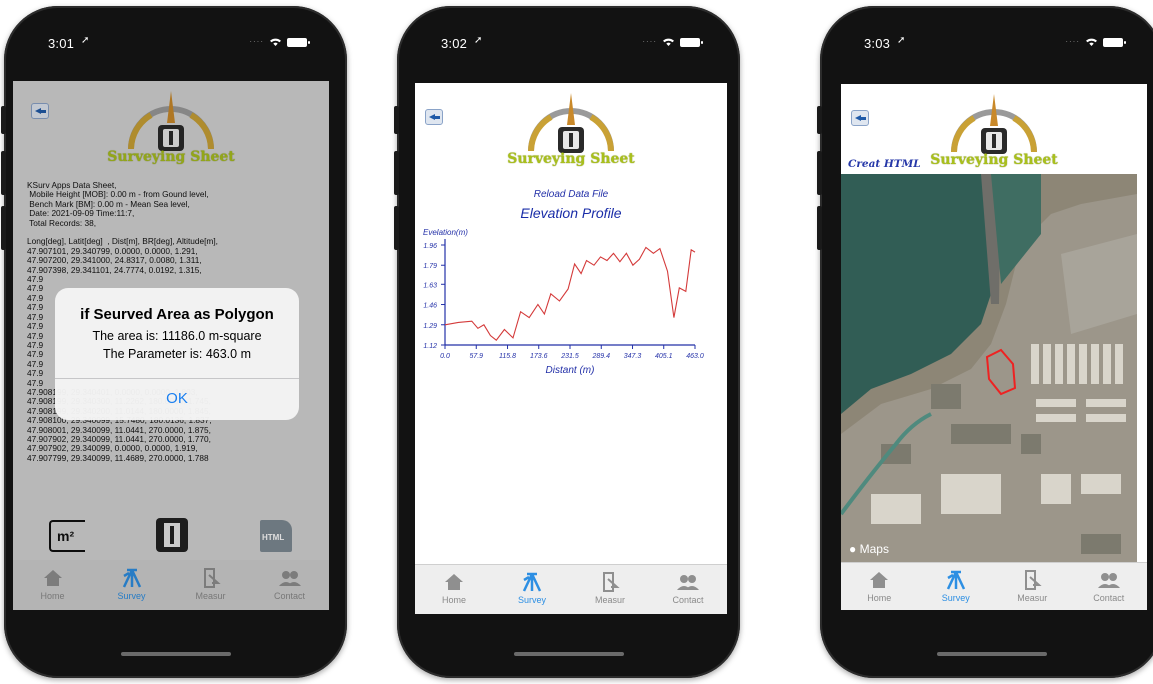 This screenshot has width=1153, height=684. What do you see at coordinates (430, 266) in the screenshot?
I see `y-tick-label: 1.79` at bounding box center [430, 266].